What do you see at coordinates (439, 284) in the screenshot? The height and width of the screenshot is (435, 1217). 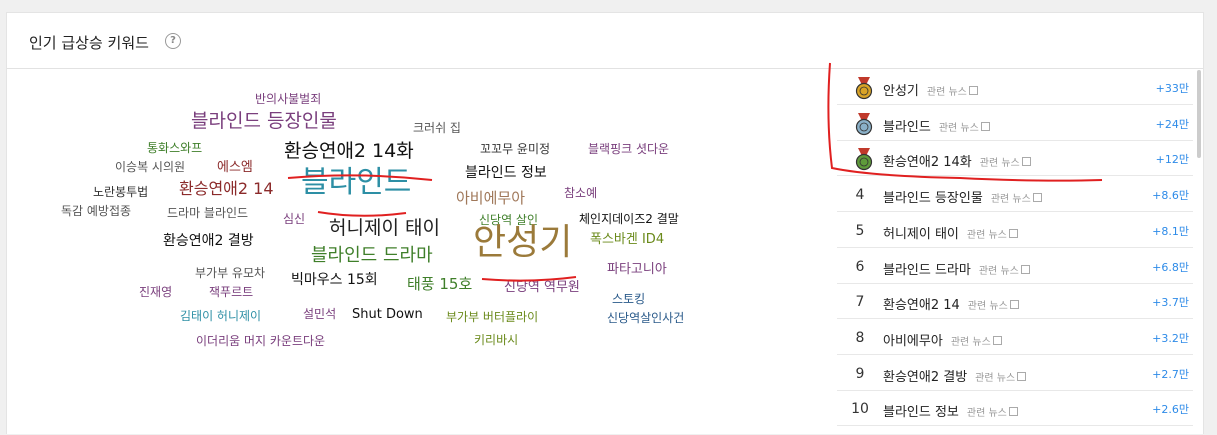 I see `cloud-keyword: 태풍 15호` at bounding box center [439, 284].